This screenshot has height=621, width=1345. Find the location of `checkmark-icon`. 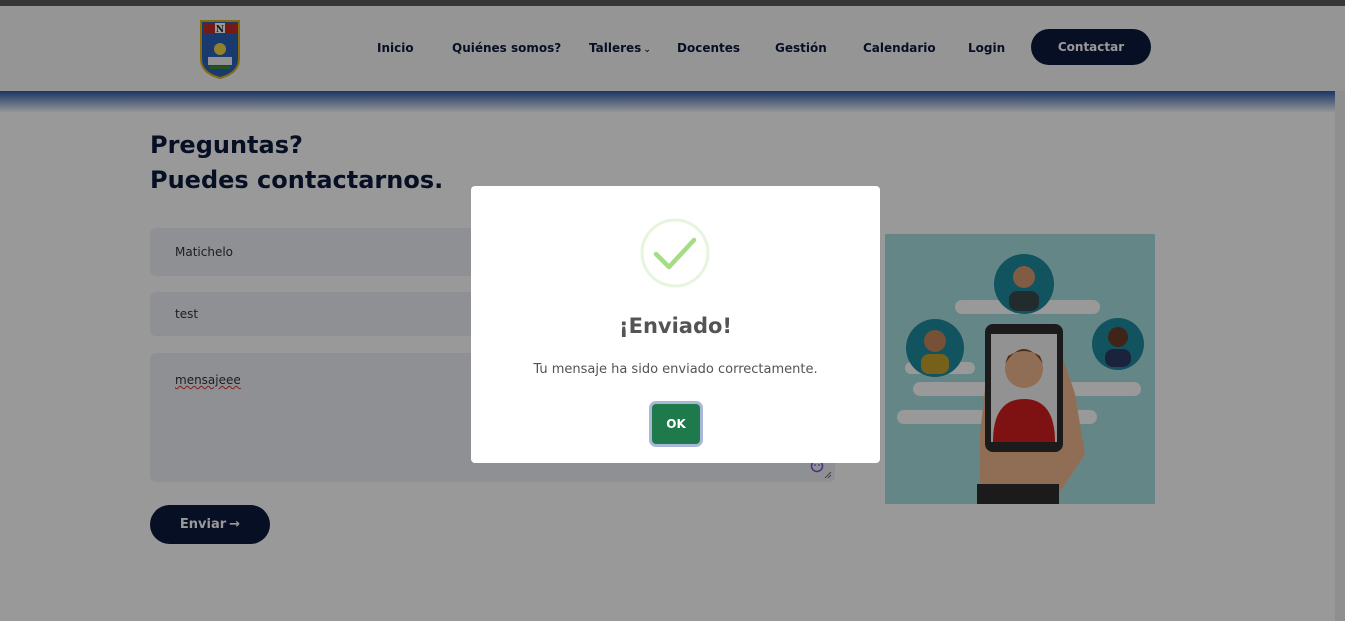

checkmark-icon is located at coordinates (675, 253).